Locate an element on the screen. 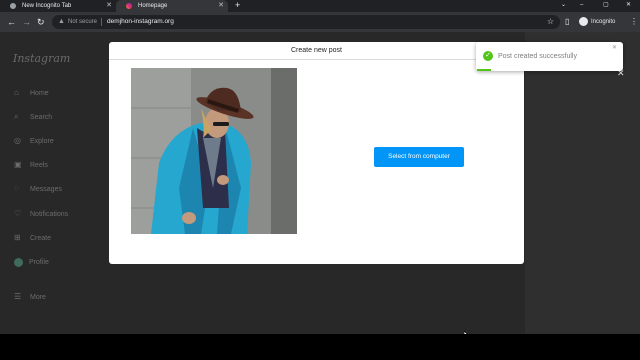 The image size is (640, 360). tab-title: Homepage is located at coordinates (153, 6).